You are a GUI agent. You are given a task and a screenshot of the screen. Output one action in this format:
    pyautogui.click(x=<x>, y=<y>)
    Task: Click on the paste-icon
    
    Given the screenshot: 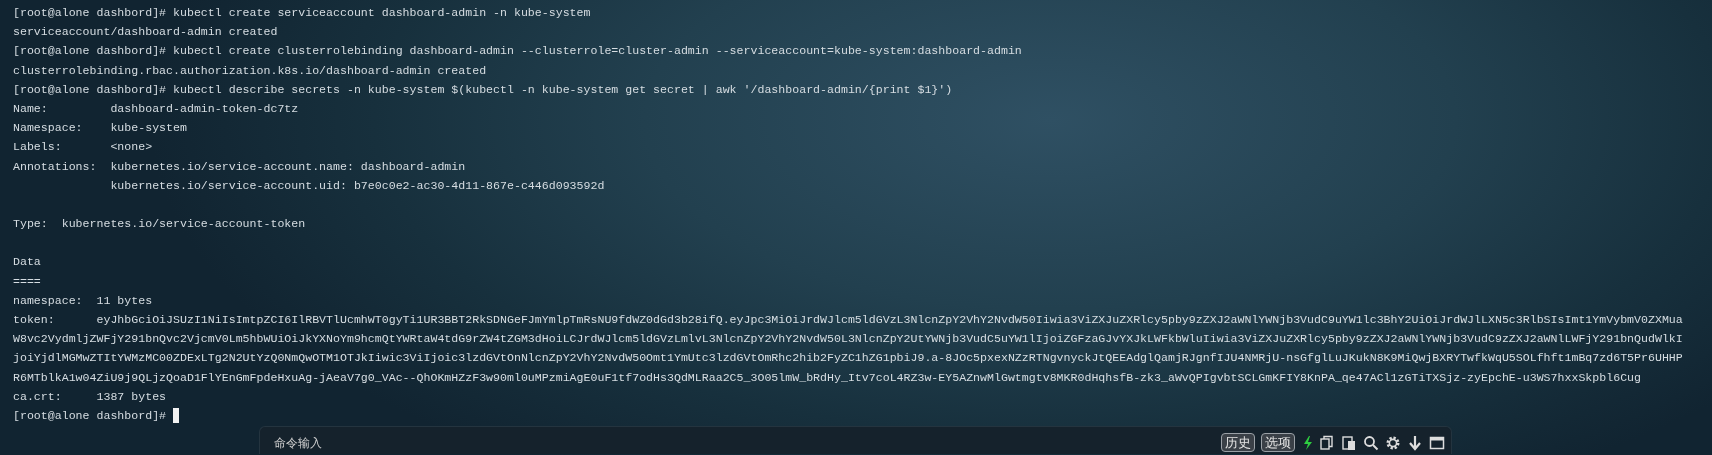 What is the action you would take?
    pyautogui.click(x=1349, y=442)
    